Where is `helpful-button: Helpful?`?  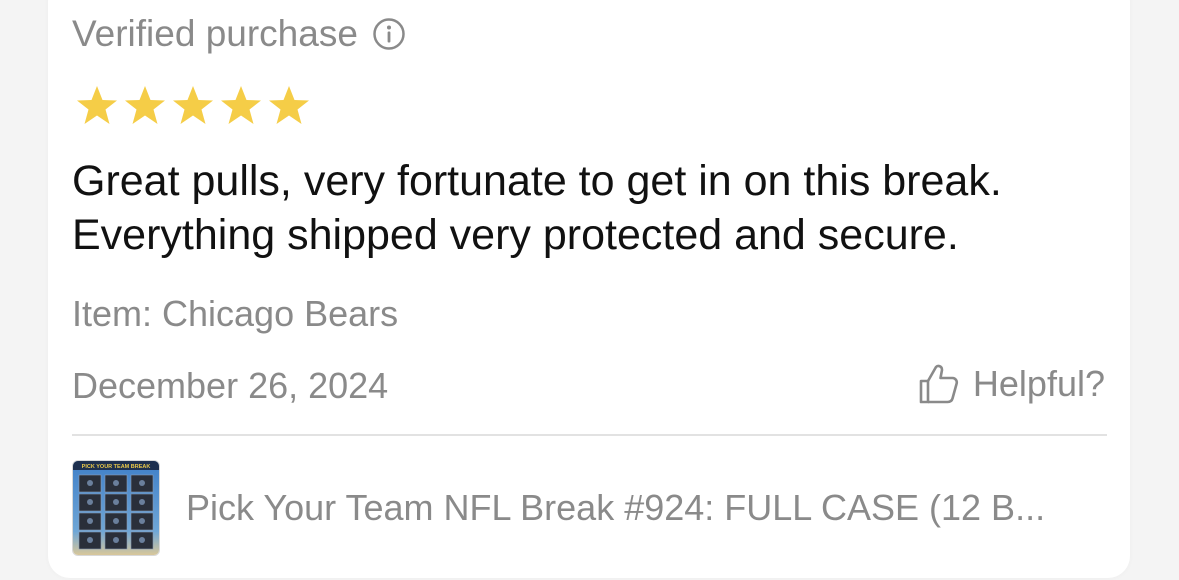 helpful-button: Helpful? is located at coordinates (1011, 384).